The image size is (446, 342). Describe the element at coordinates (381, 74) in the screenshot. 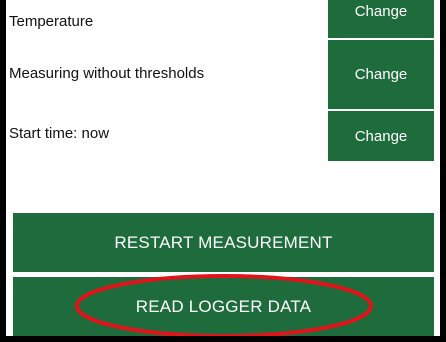

I see `change-button-thresholds: Change` at that location.